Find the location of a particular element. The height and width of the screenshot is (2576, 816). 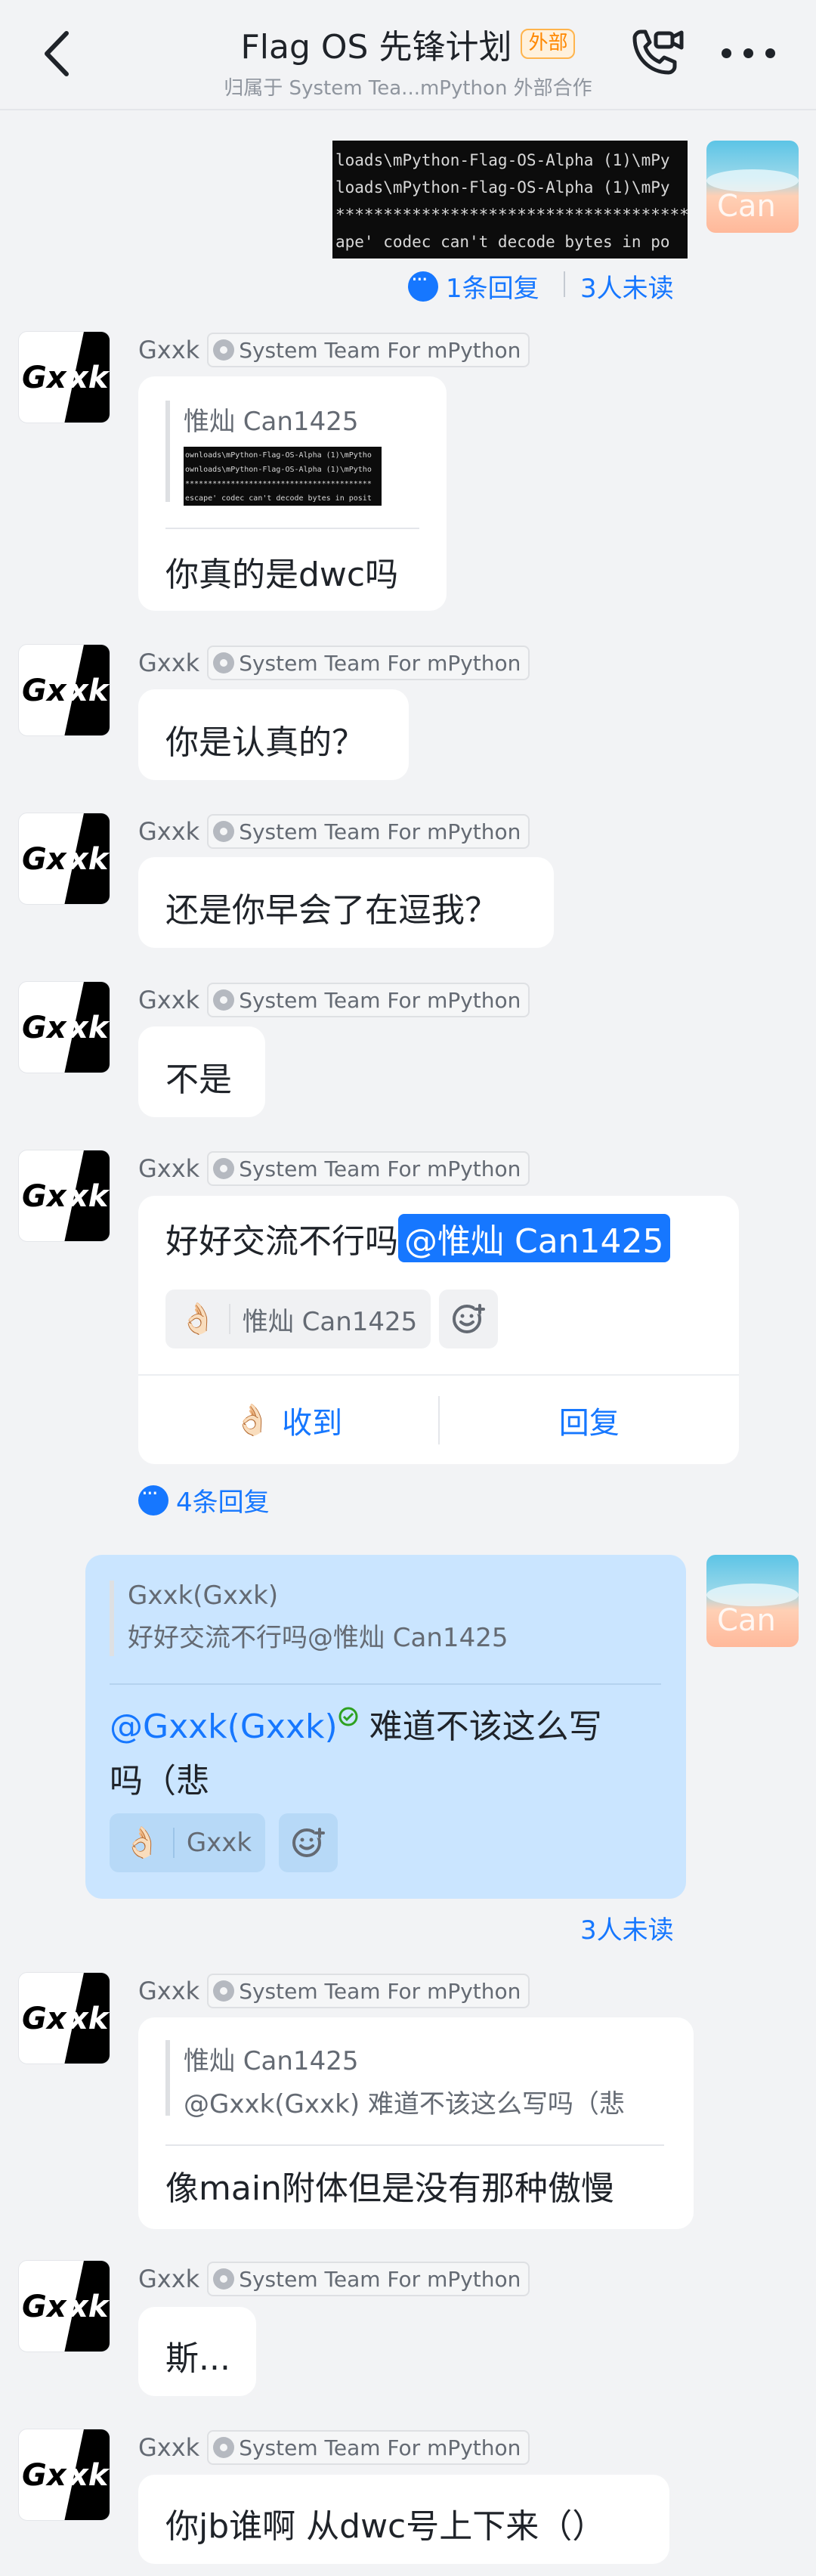

message-text: 你真的是dwc吗 is located at coordinates (282, 575).